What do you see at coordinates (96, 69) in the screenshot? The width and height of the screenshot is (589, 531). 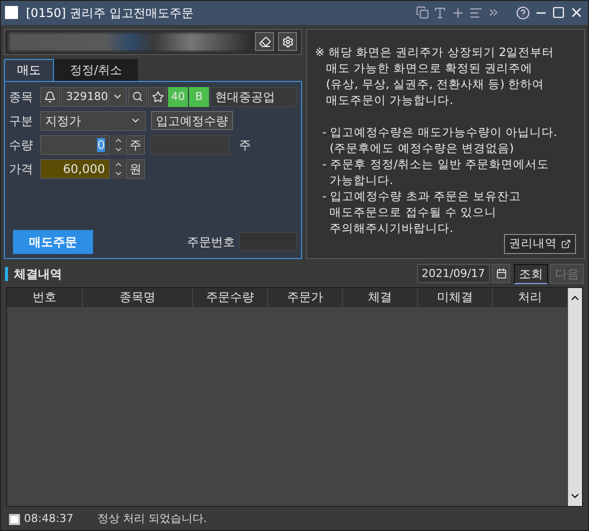 I see `tab: 정정/취소` at bounding box center [96, 69].